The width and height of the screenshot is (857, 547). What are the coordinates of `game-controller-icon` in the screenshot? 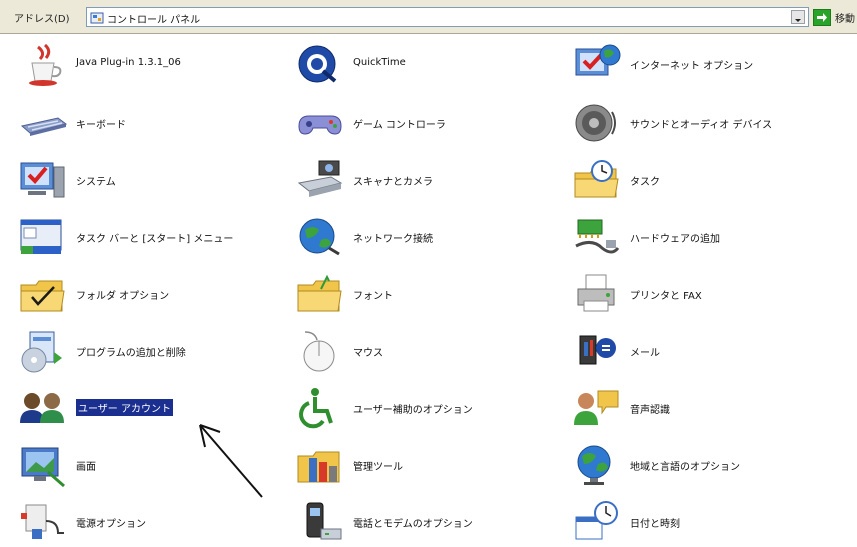 It's located at (320, 123).